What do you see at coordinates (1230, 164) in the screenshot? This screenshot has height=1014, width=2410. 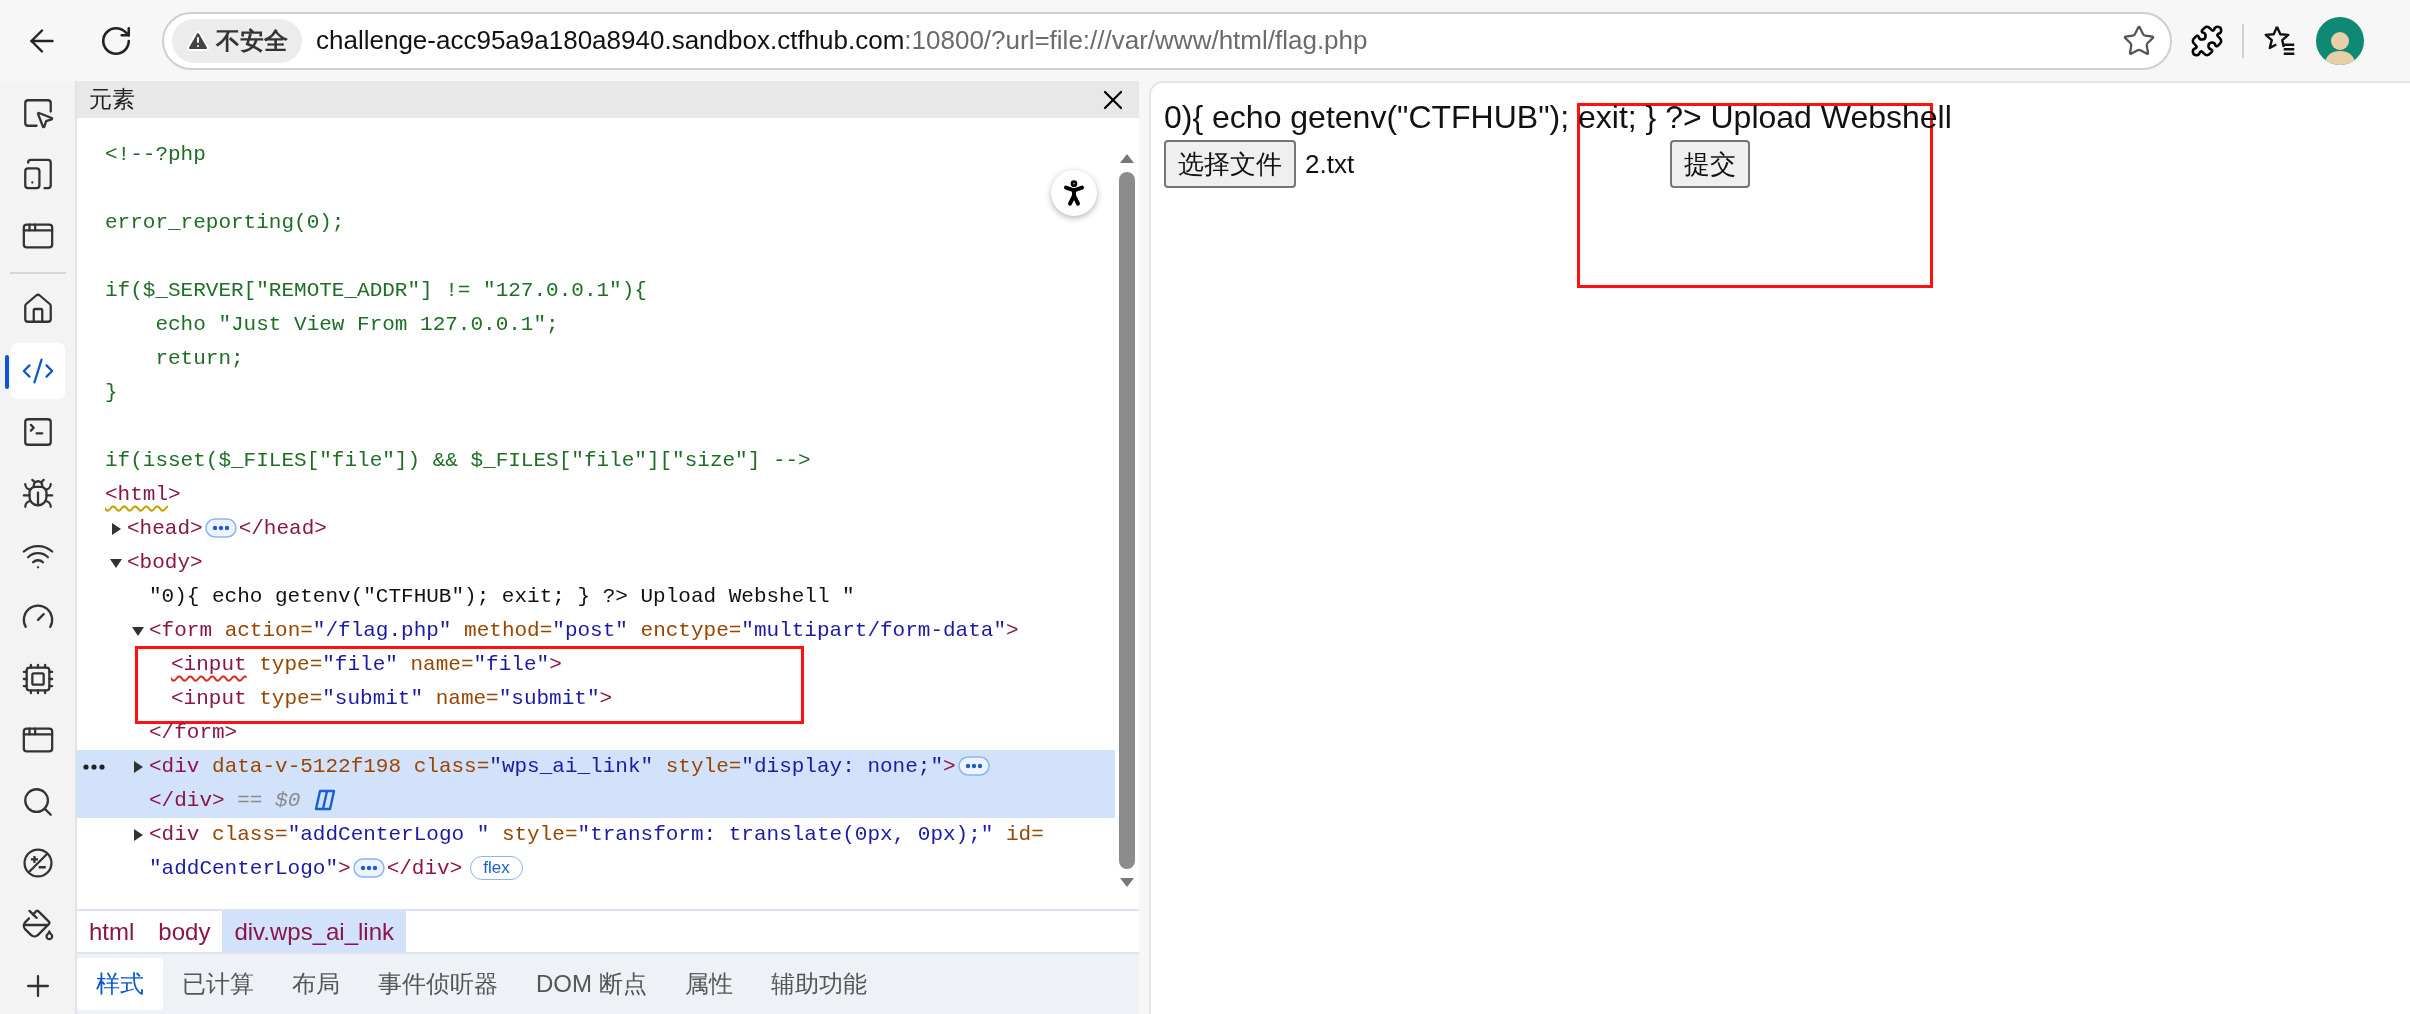 I see `choose-file-button: 选择文件` at bounding box center [1230, 164].